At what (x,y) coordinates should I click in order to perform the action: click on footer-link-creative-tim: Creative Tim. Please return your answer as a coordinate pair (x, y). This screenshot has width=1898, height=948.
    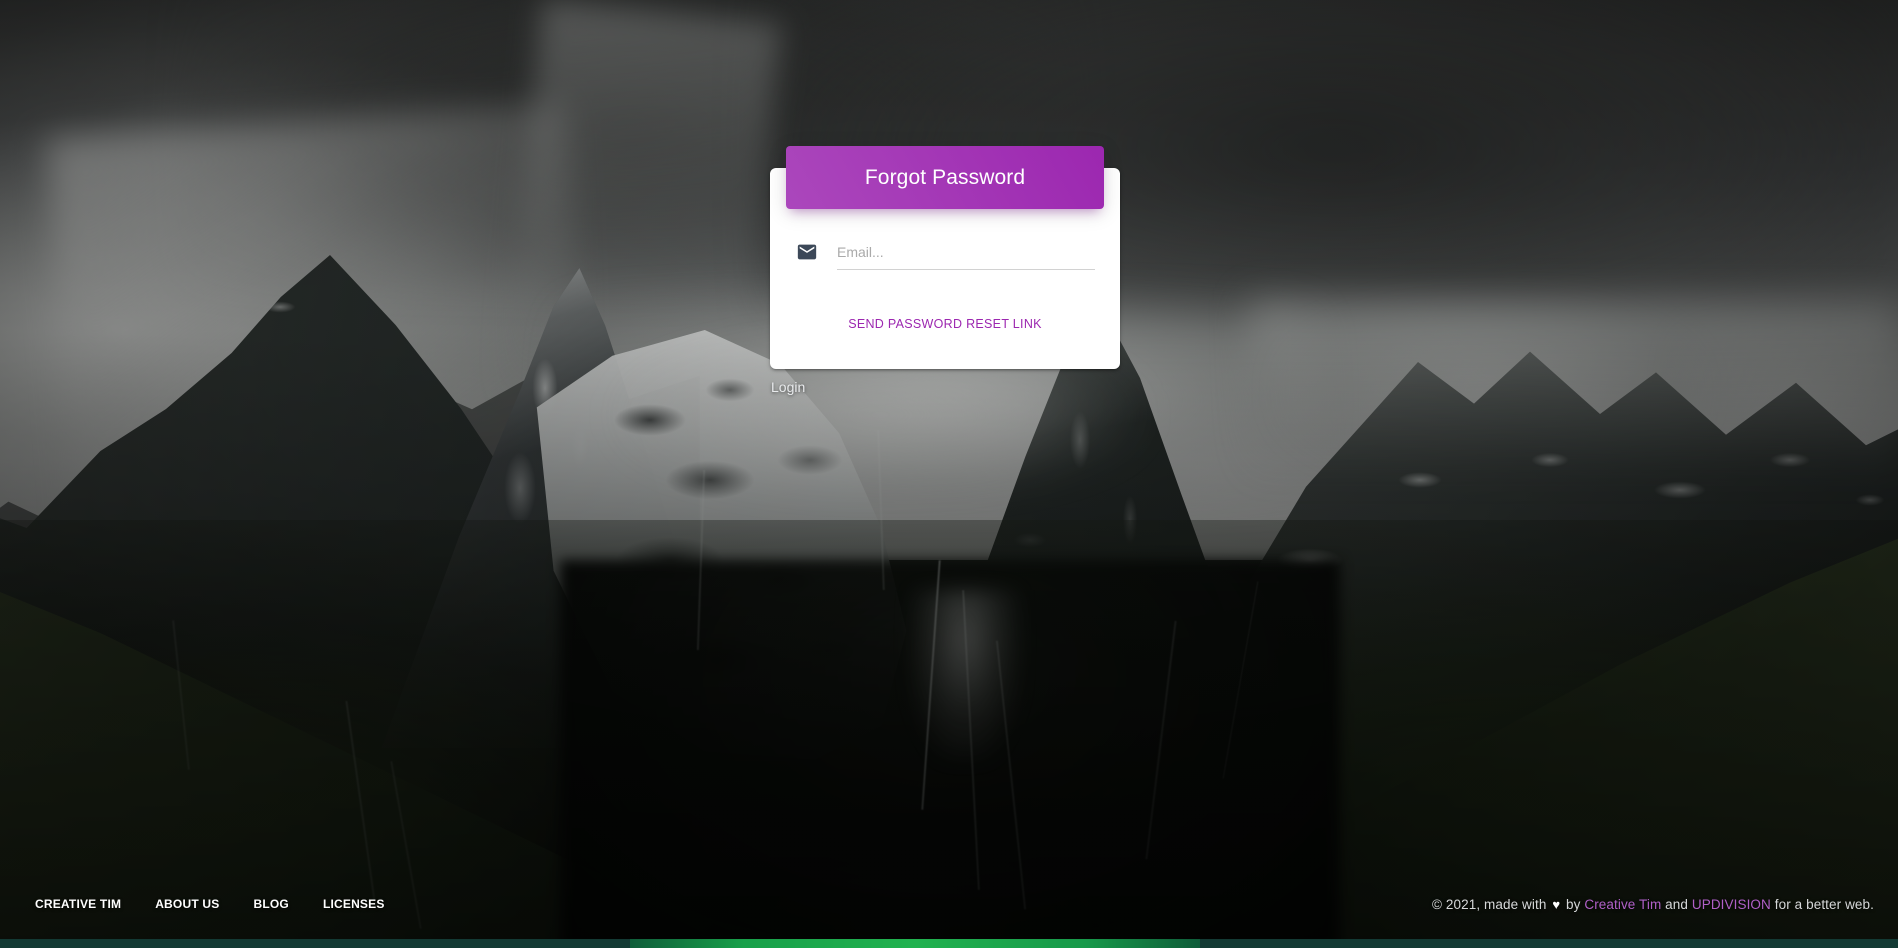
    Looking at the image, I should click on (78, 904).